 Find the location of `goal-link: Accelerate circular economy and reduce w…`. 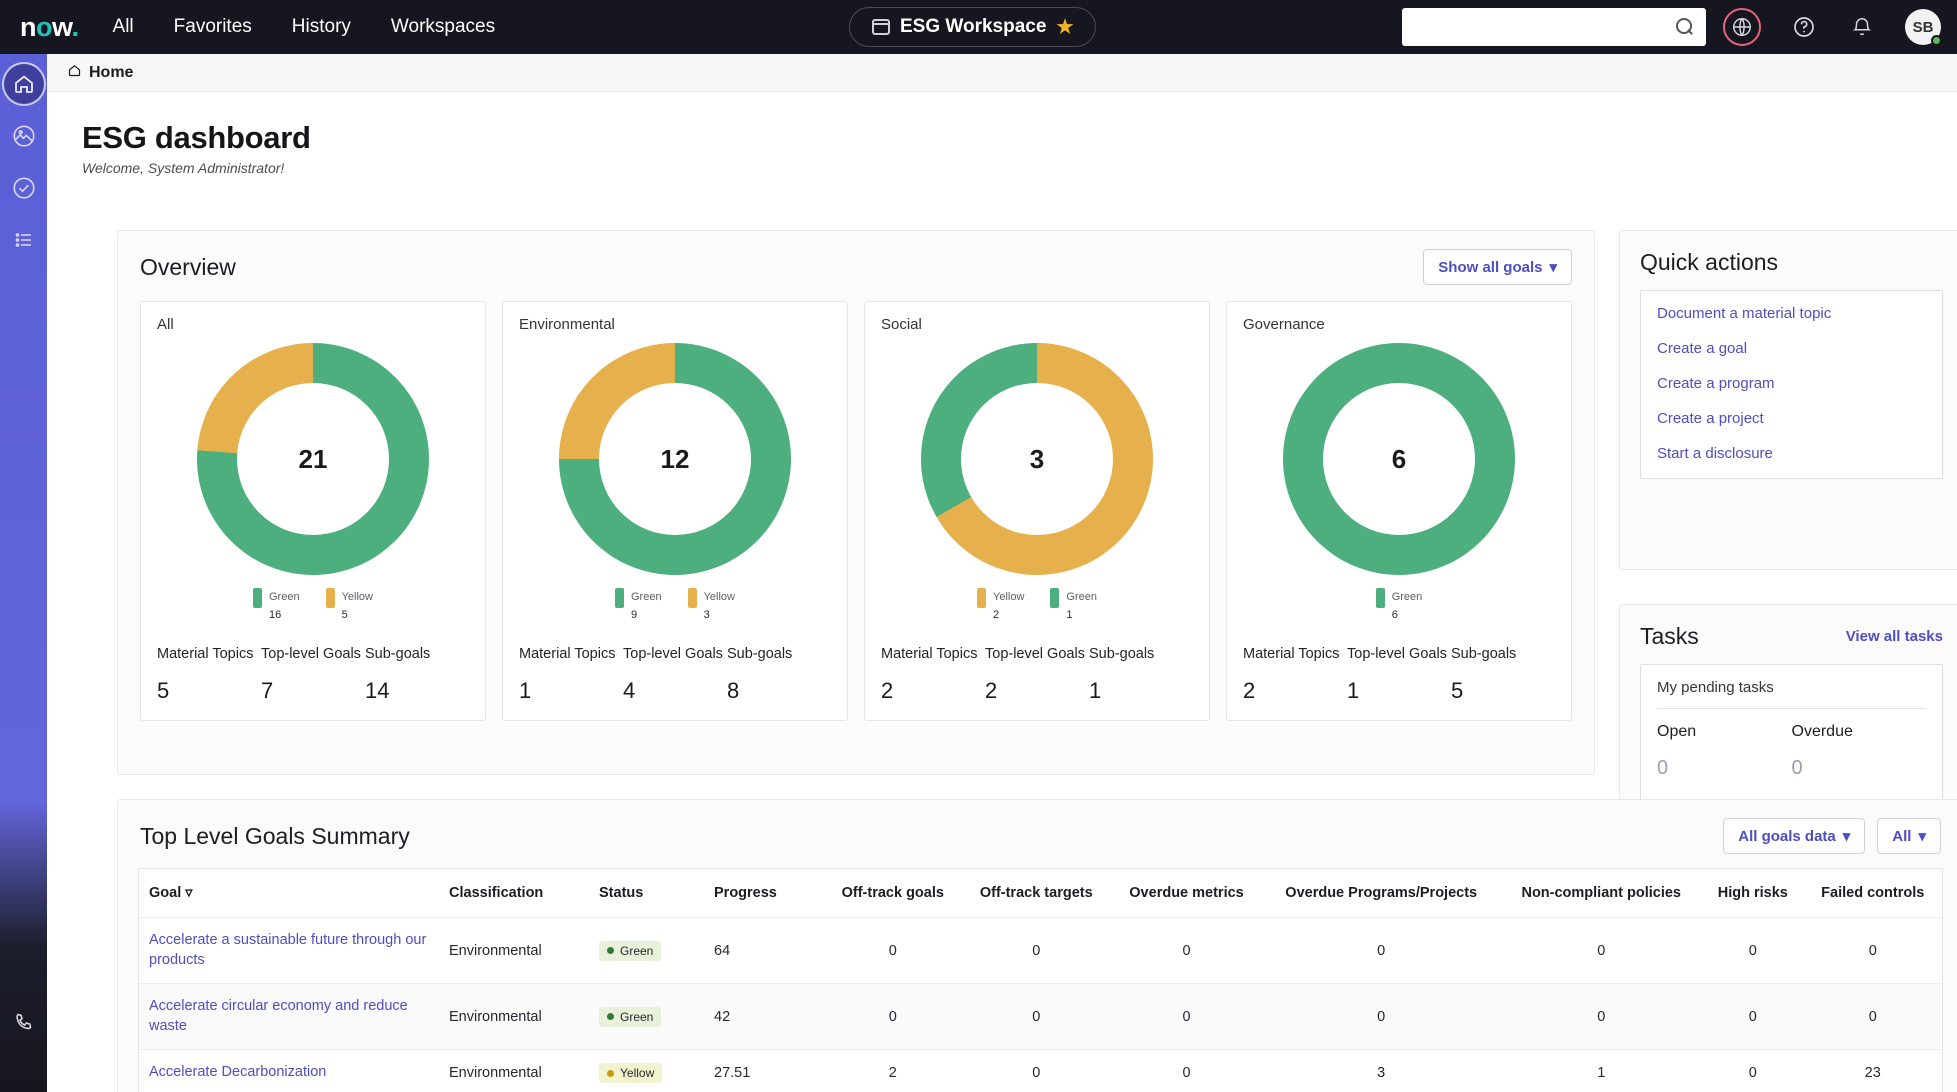

goal-link: Accelerate circular economy and reduce w… is located at coordinates (289, 1016).